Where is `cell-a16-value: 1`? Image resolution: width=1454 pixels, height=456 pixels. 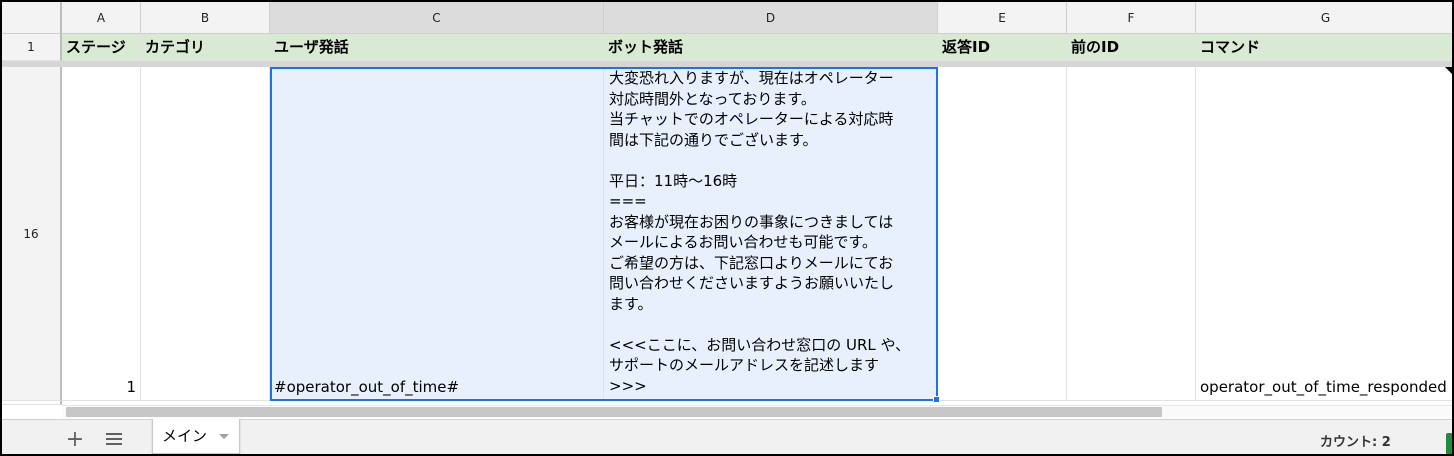
cell-a16-value: 1 is located at coordinates (131, 387).